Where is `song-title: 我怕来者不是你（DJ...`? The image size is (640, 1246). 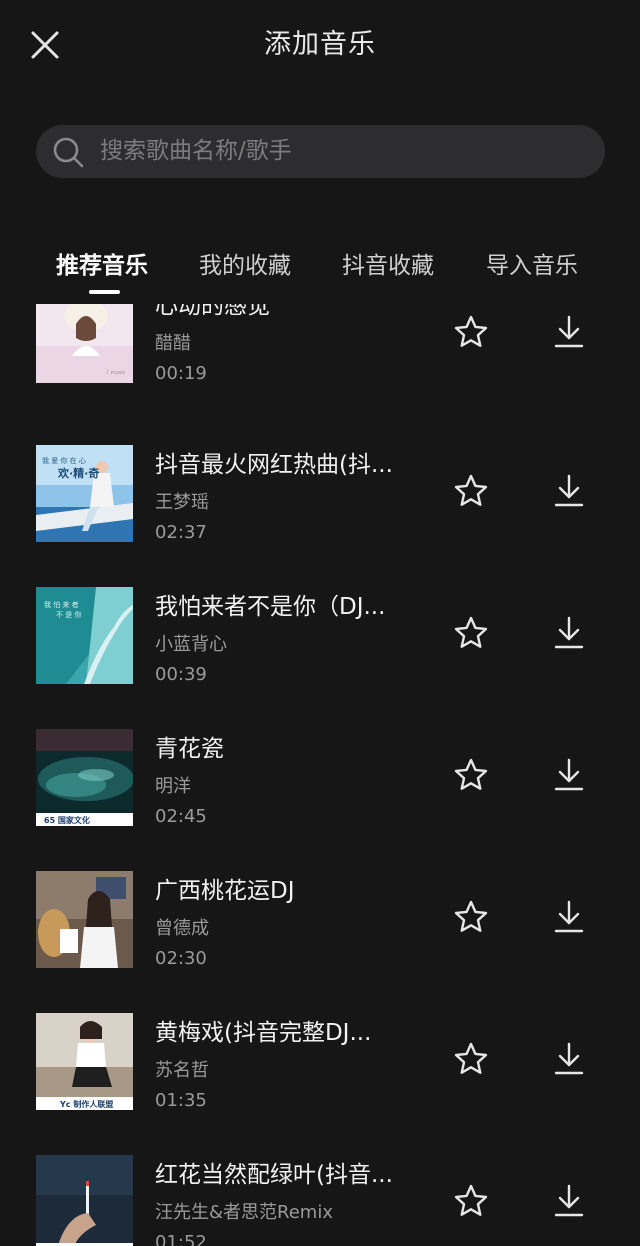 song-title: 我怕来者不是你（DJ... is located at coordinates (270, 607).